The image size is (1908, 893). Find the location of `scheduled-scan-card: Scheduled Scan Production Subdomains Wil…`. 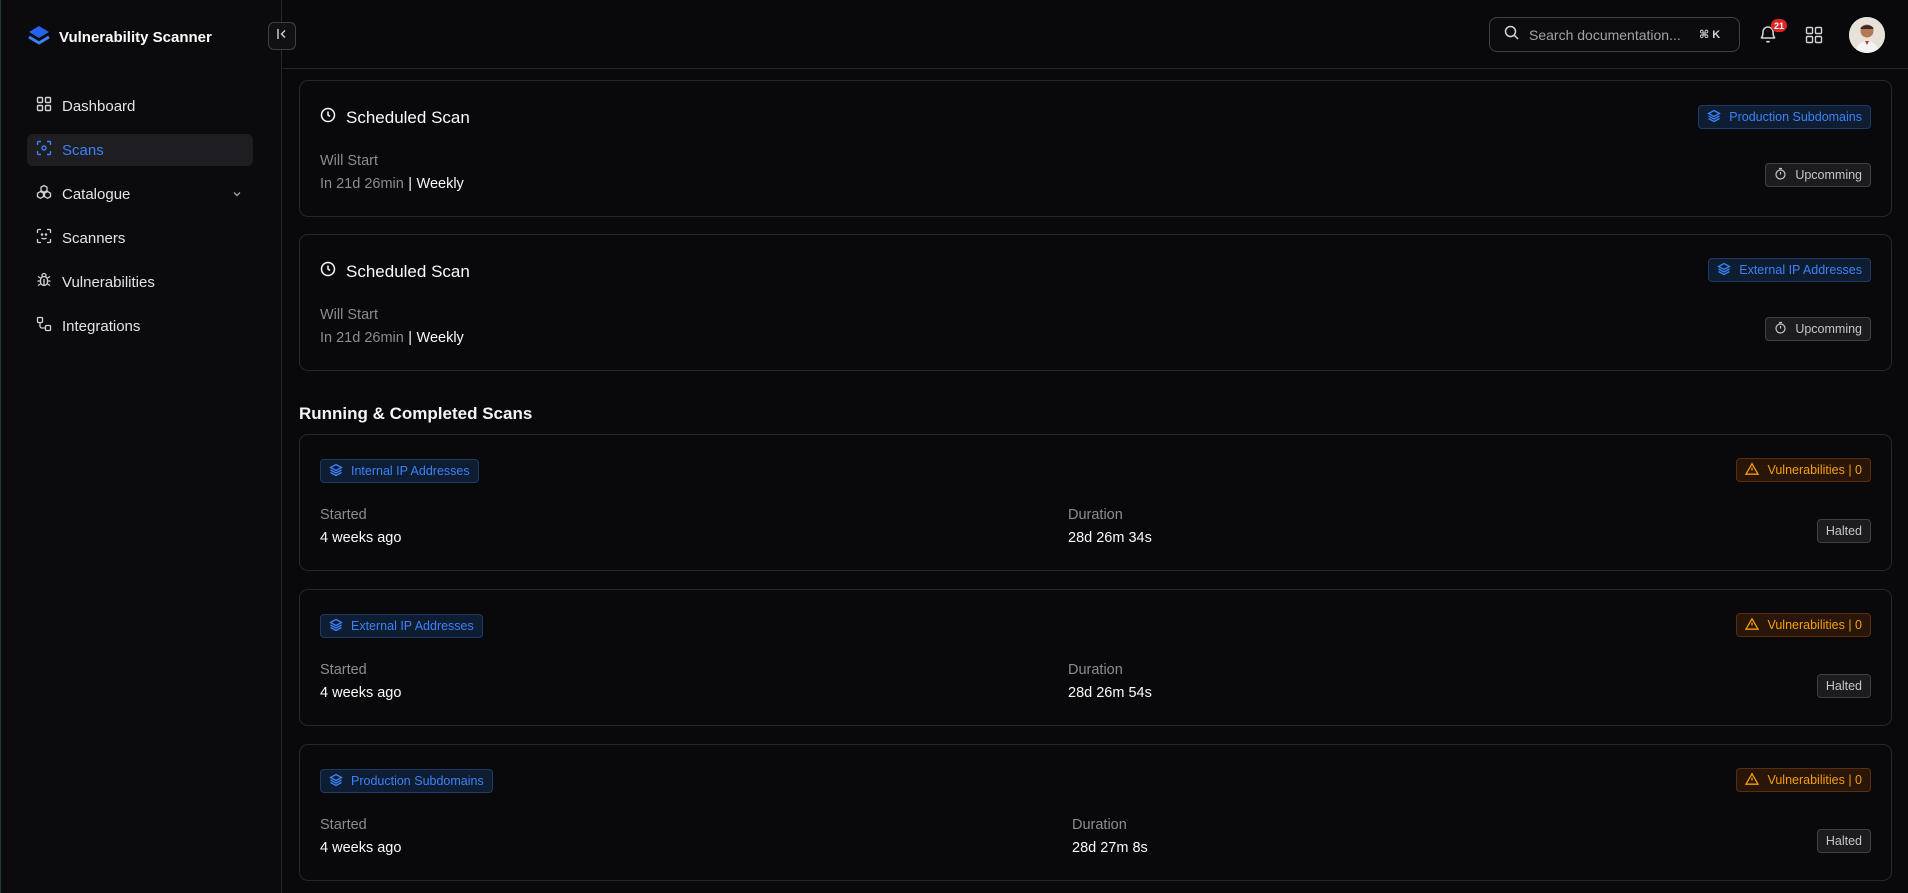

scheduled-scan-card: Scheduled Scan Production Subdomains Wil… is located at coordinates (1095, 148).